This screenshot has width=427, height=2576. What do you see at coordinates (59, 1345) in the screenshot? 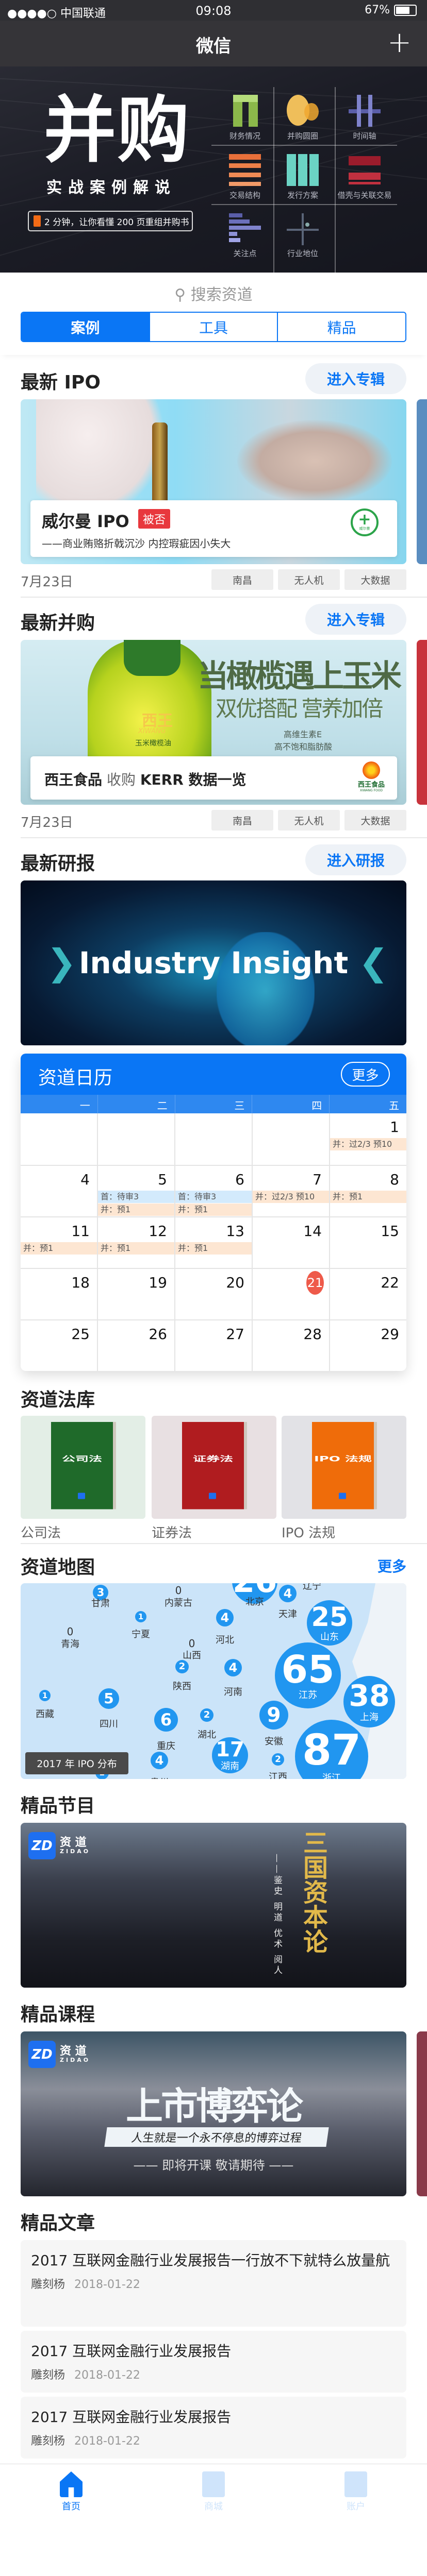
I see `calendar-day: 25` at bounding box center [59, 1345].